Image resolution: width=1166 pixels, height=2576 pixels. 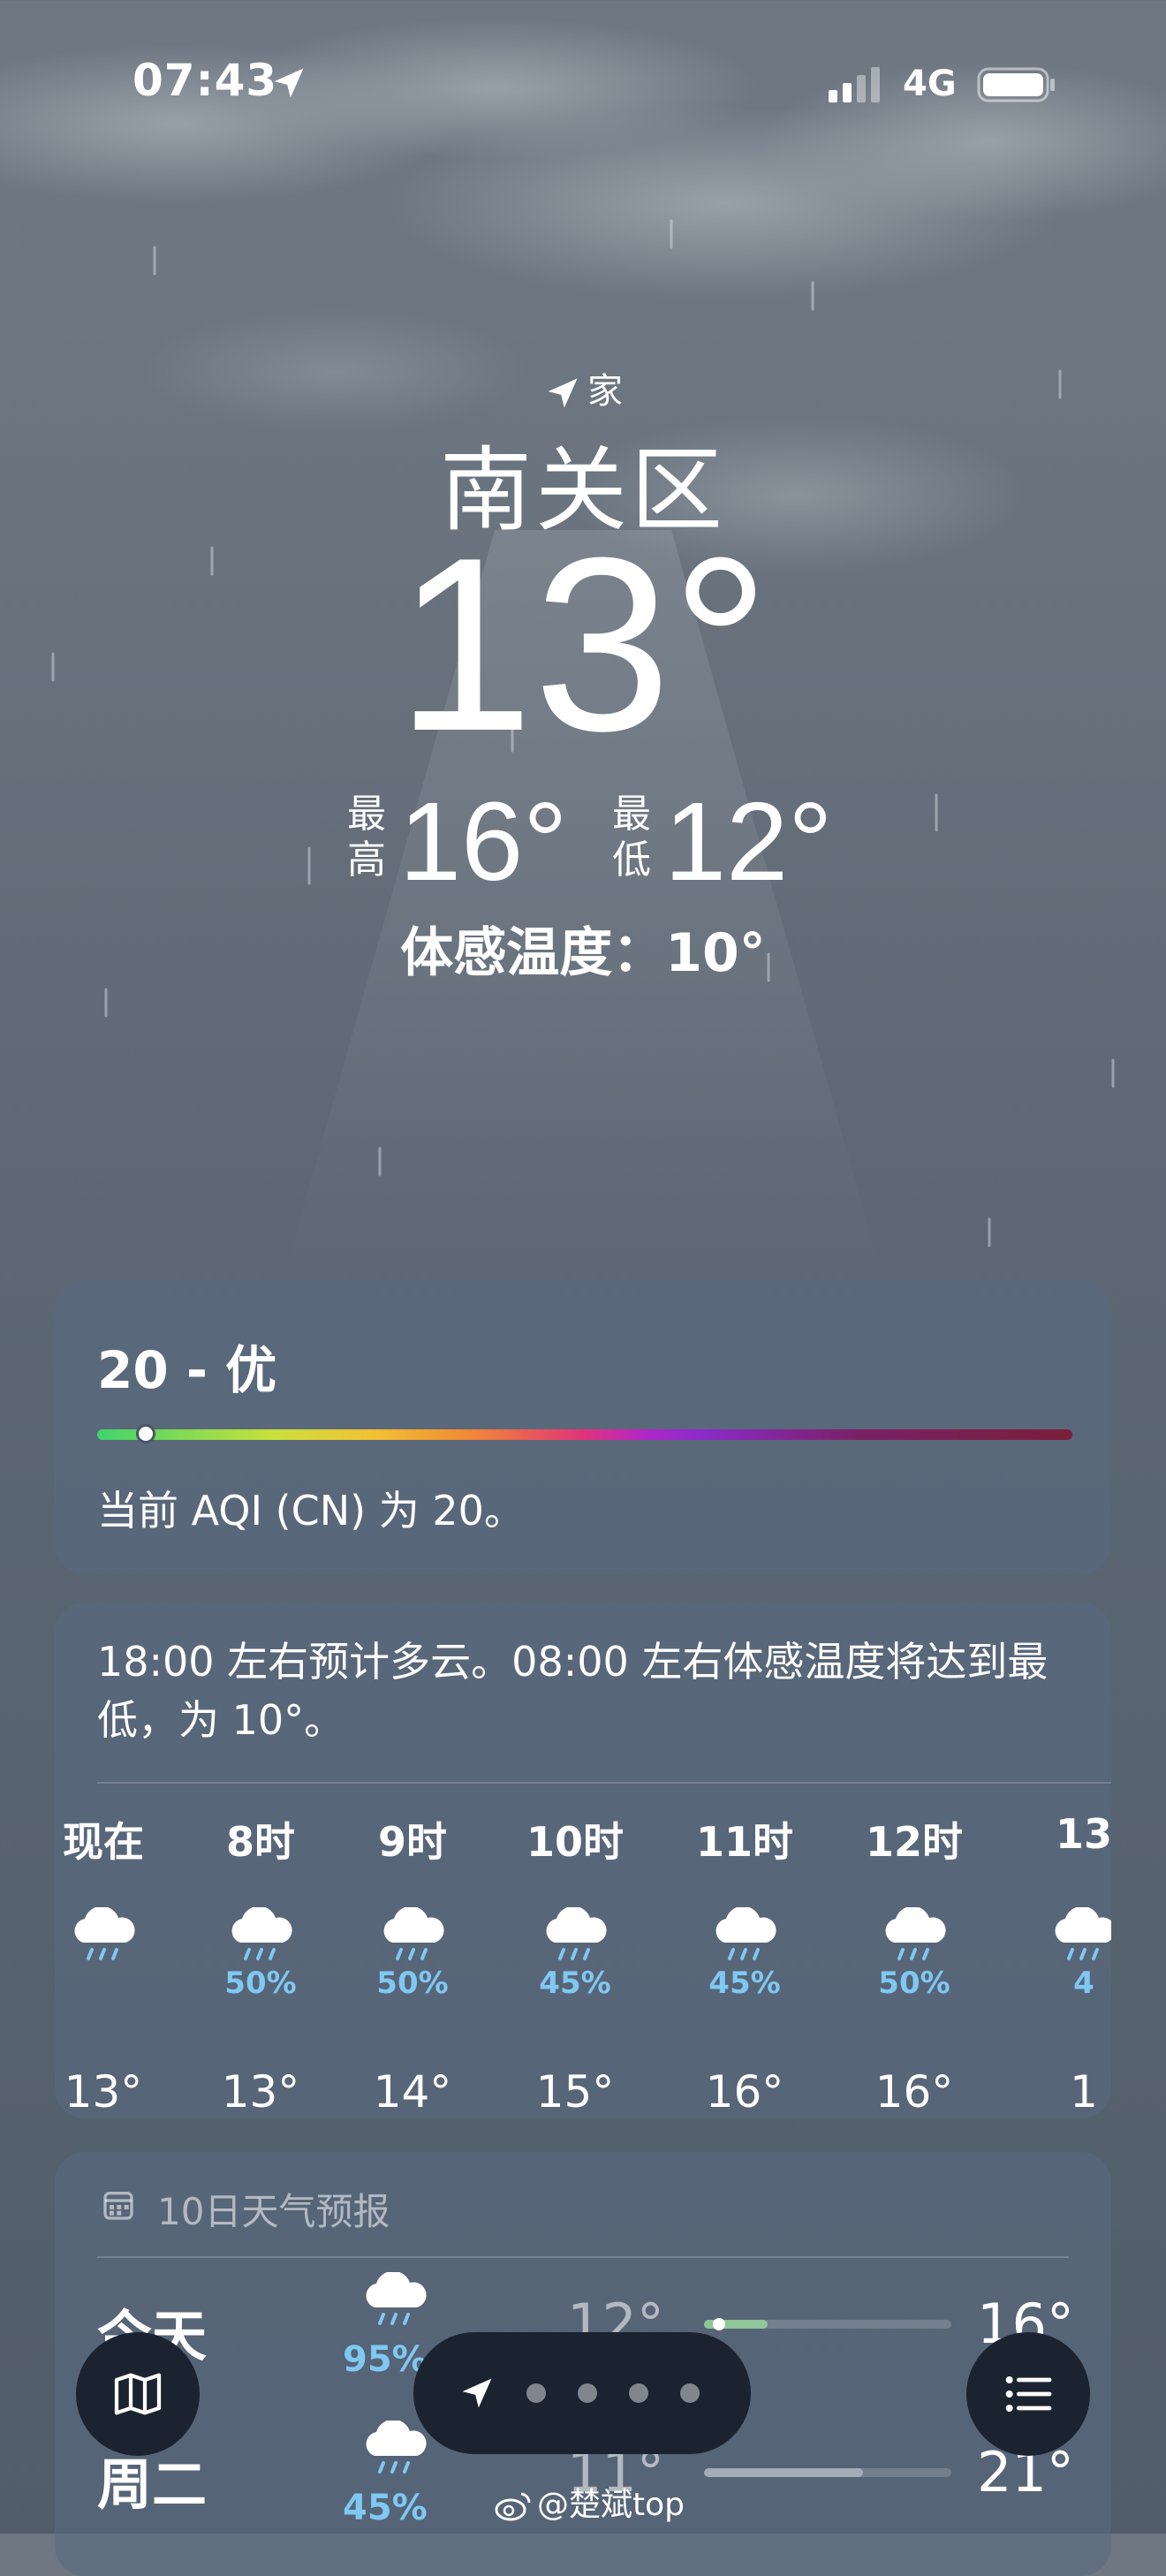 I want to click on precip-chance: 4, so click(x=1083, y=1984).